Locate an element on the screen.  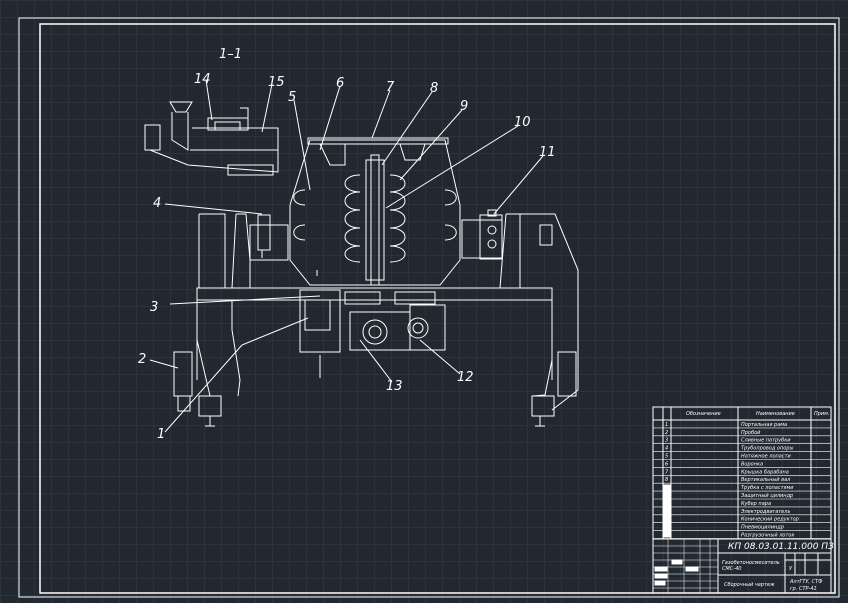
spec-header-note: Прим. is located at coordinates (822, 414).